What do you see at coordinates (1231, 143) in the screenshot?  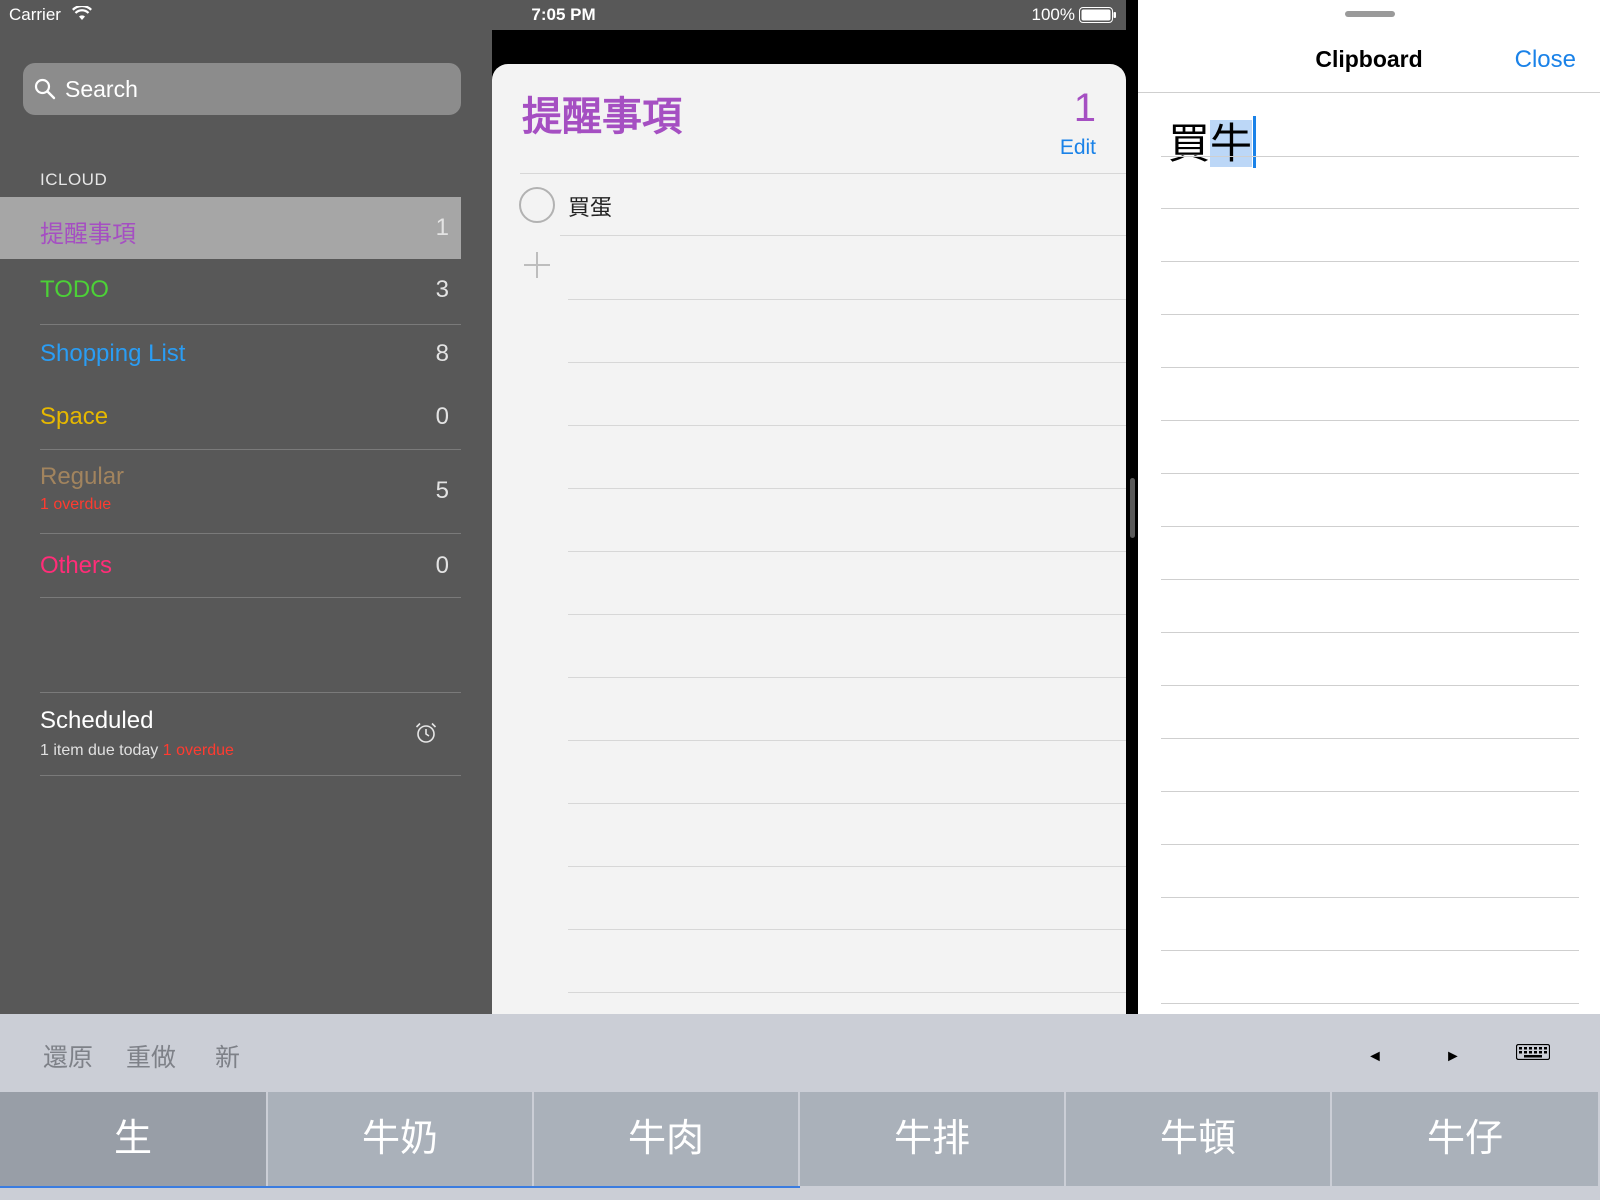 I see `marked-text: 牛` at bounding box center [1231, 143].